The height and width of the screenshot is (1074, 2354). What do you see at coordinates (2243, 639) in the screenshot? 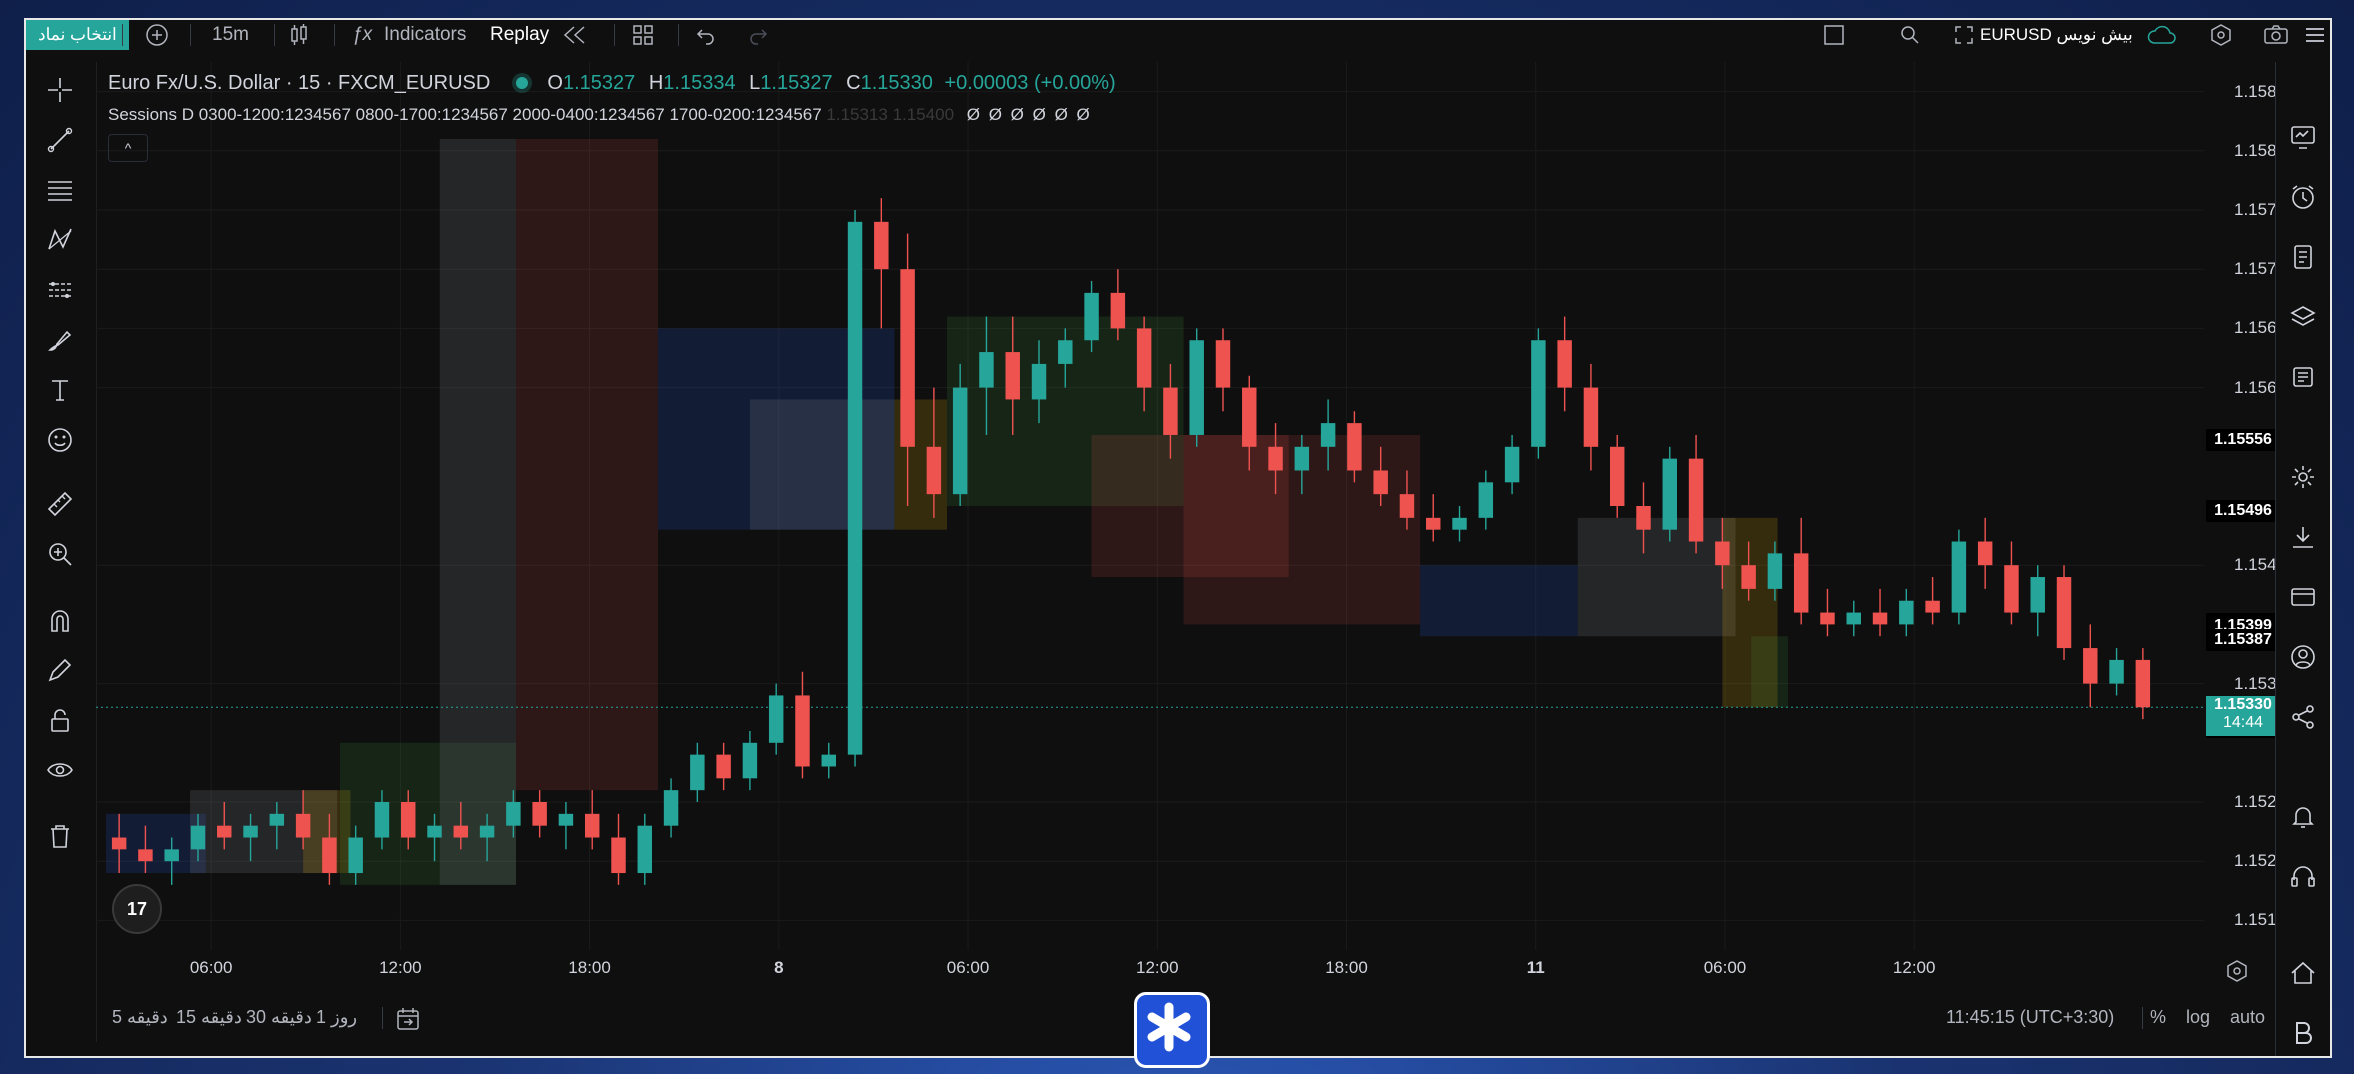
I see `price-level-badge: 1.15387` at bounding box center [2243, 639].